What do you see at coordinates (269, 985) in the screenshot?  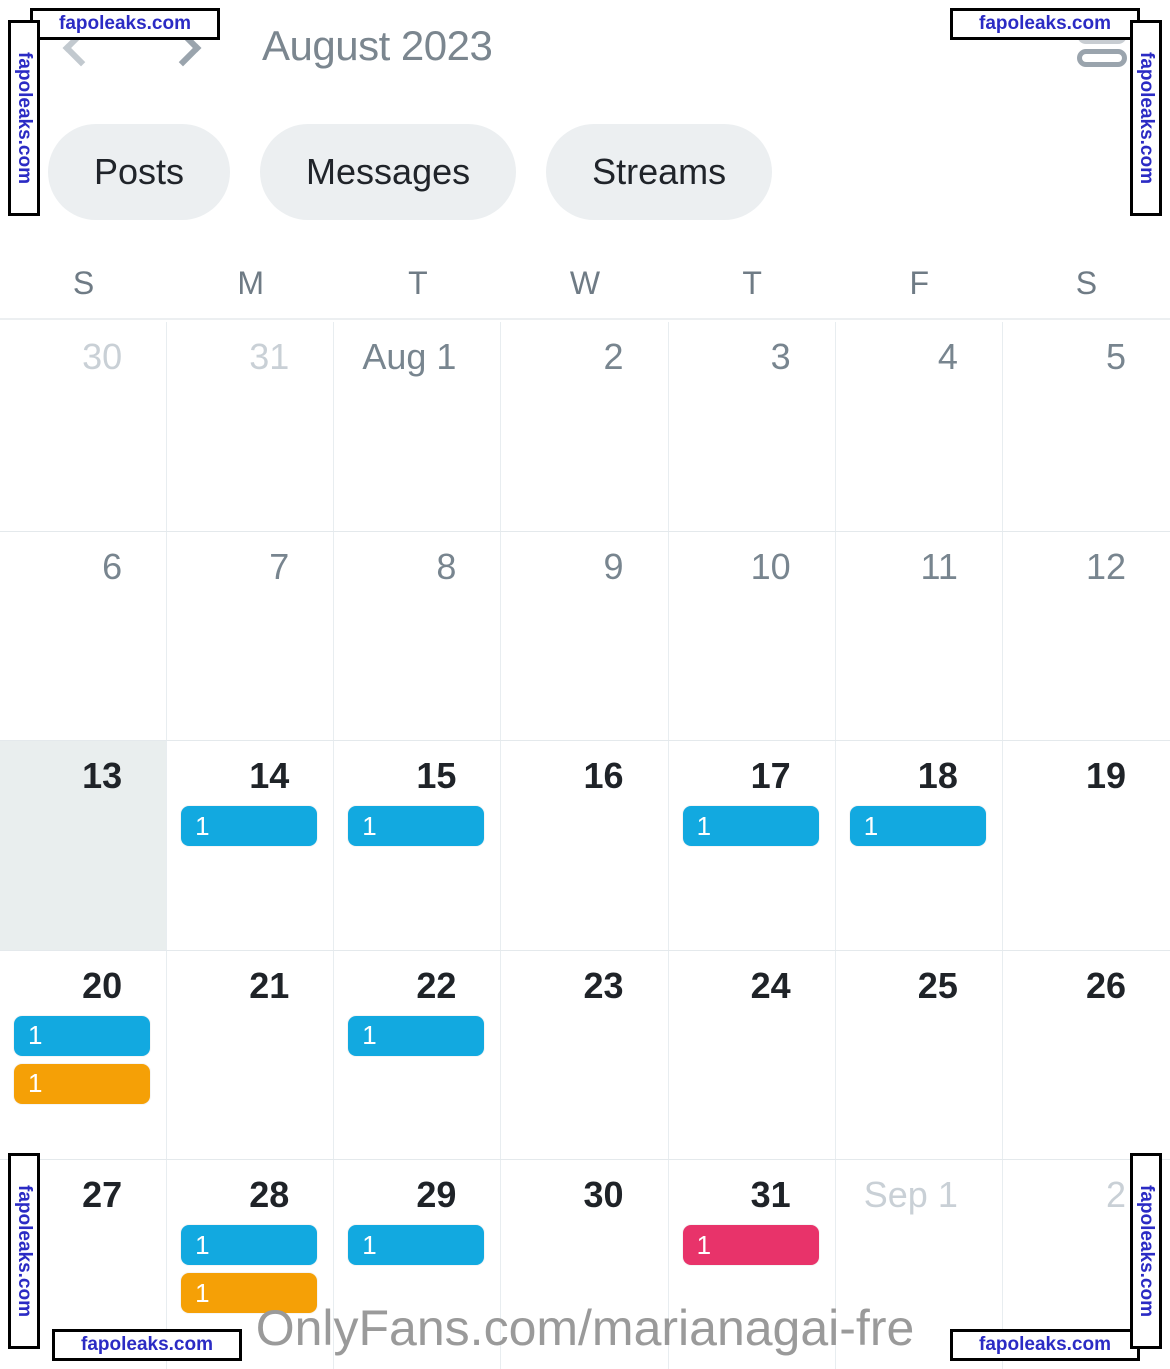 I see `day-number: 21` at bounding box center [269, 985].